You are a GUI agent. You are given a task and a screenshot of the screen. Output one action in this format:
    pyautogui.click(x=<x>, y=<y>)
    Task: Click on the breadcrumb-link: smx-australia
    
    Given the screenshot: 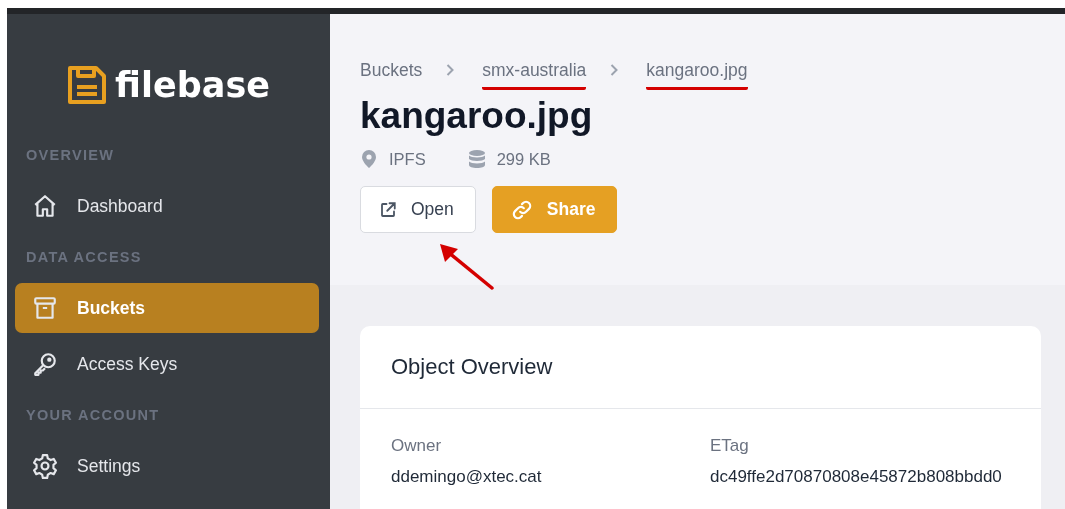 What is the action you would take?
    pyautogui.click(x=534, y=74)
    